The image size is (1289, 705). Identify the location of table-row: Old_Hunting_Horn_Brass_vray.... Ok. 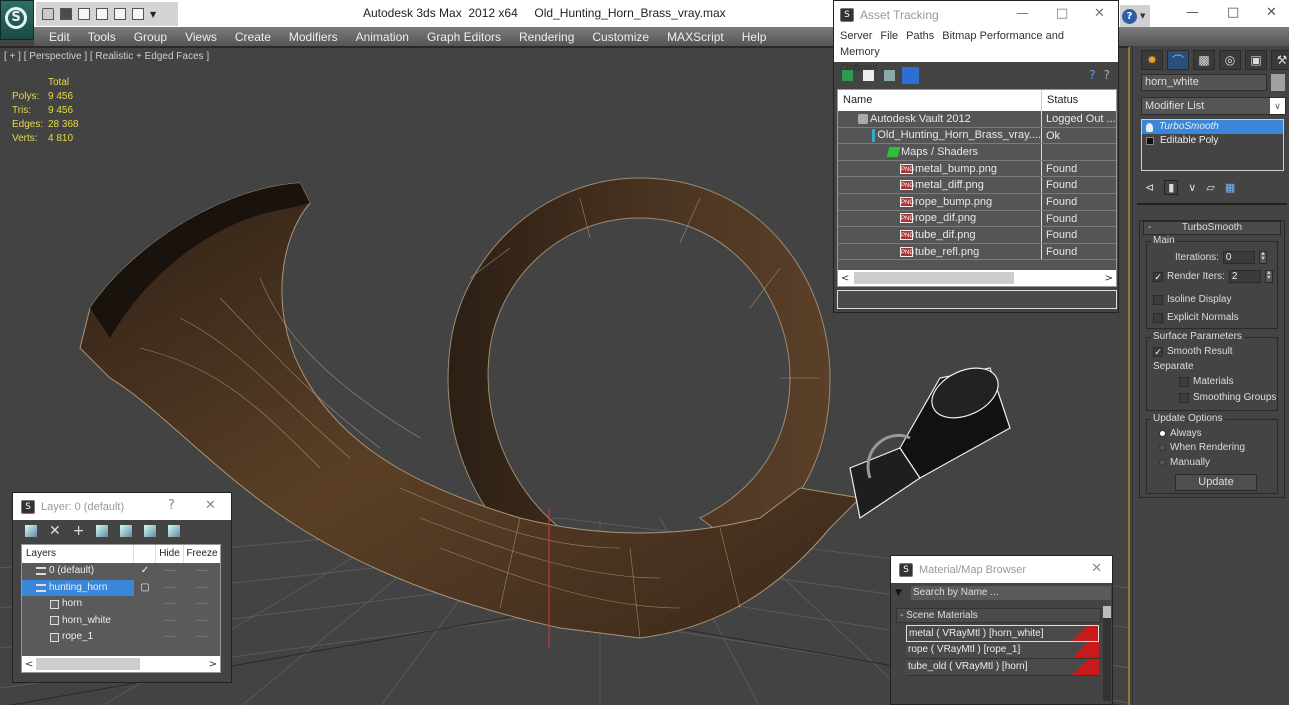
(977, 136).